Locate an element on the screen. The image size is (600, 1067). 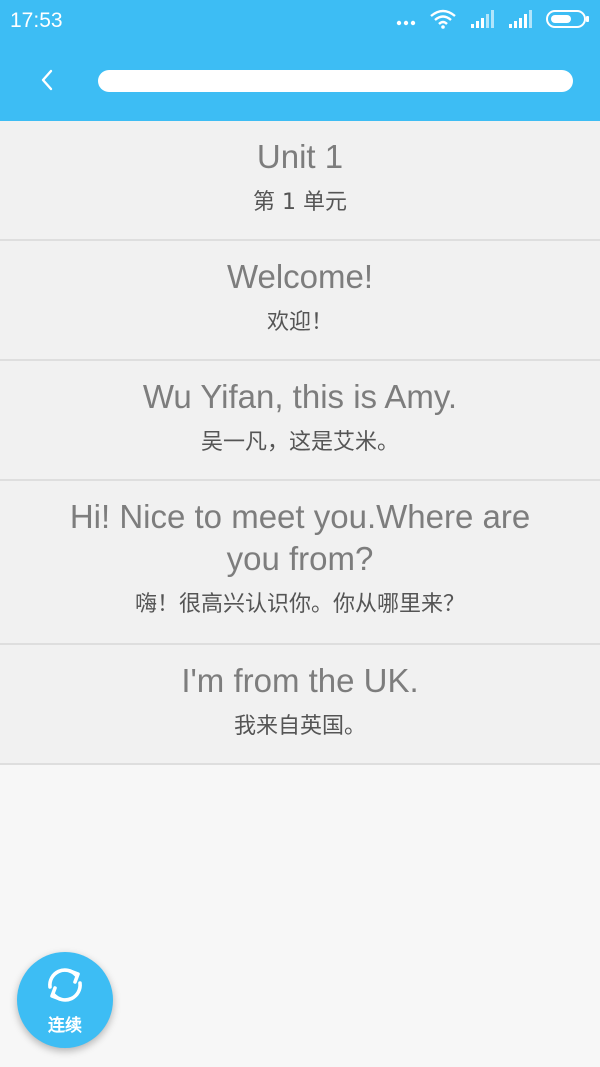
continuous-play-button: 连续 is located at coordinates (65, 1000).